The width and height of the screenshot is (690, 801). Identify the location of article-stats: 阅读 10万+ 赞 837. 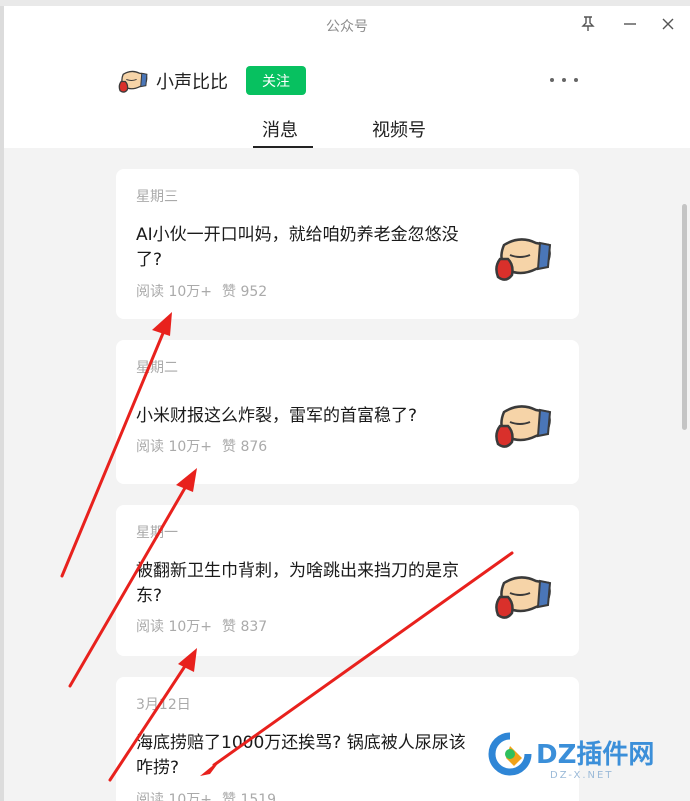
(201, 626).